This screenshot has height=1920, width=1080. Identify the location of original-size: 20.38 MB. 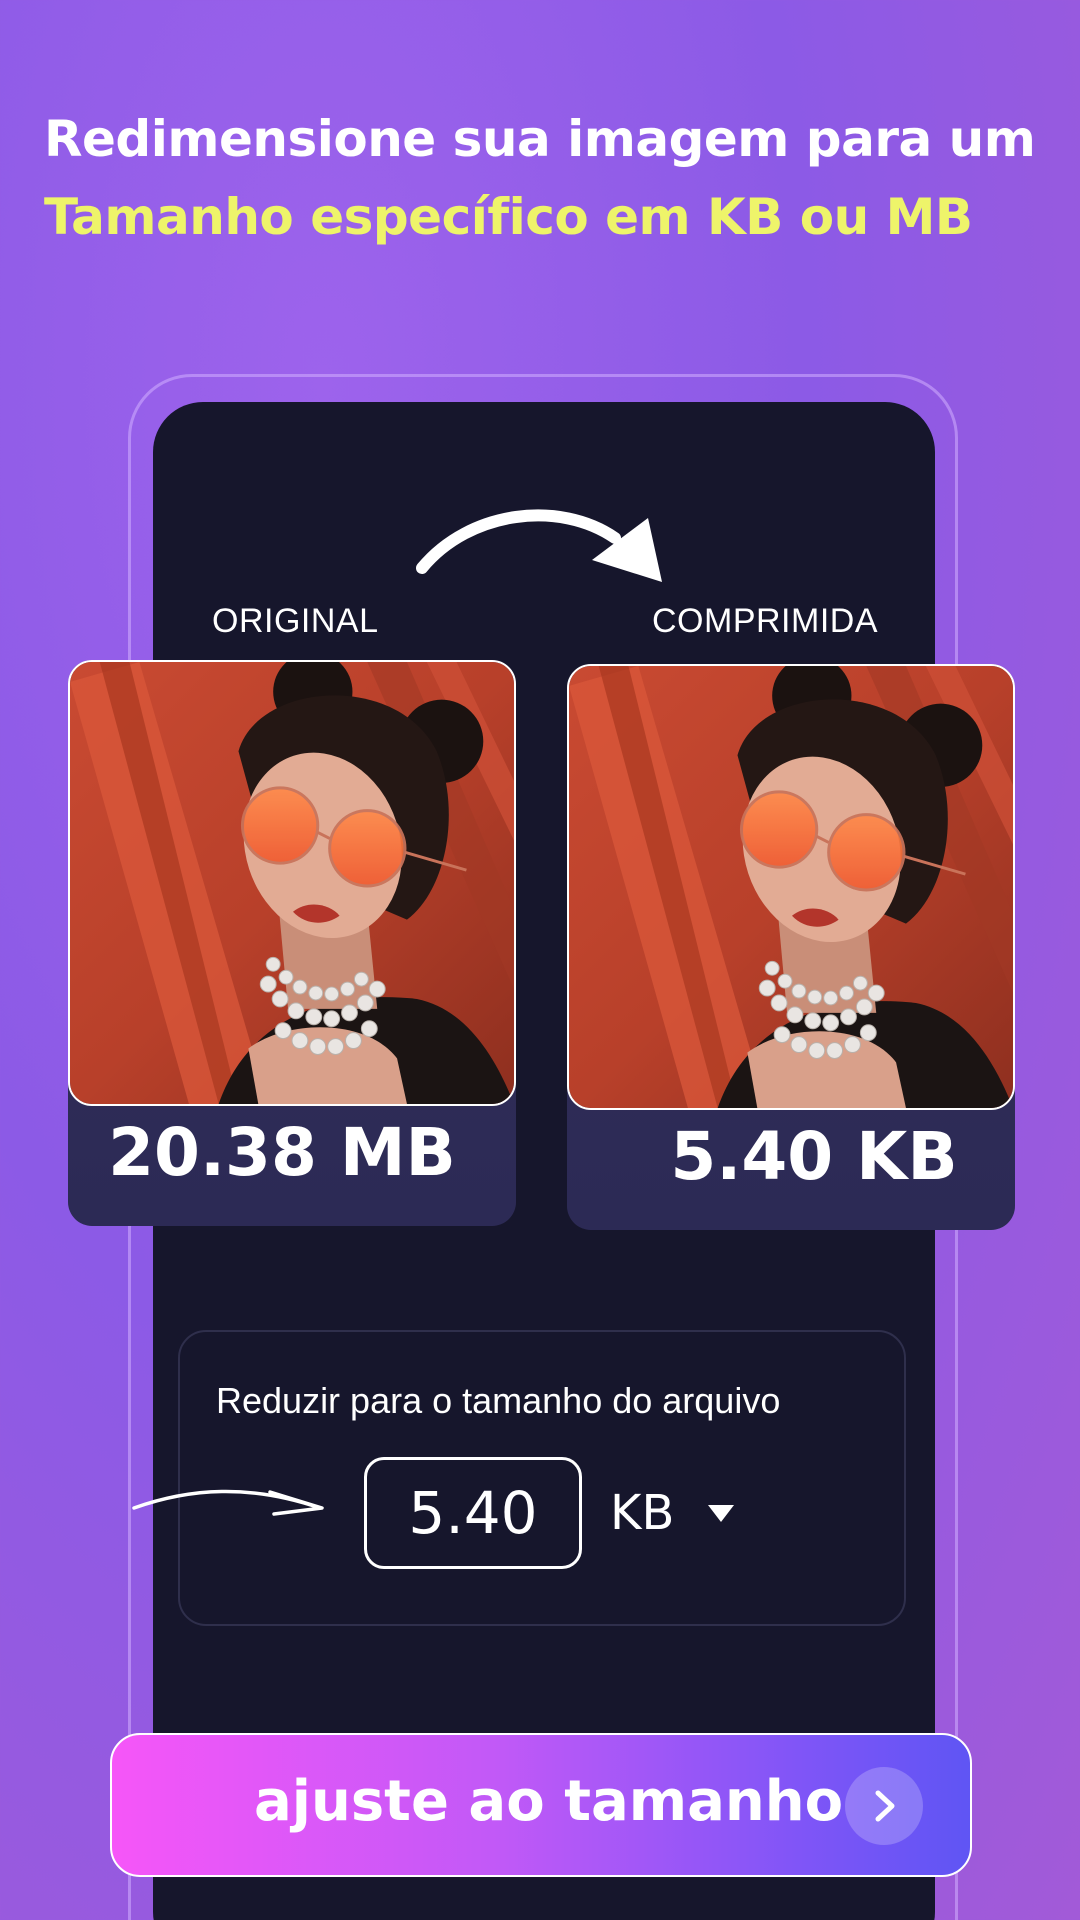
(282, 1152).